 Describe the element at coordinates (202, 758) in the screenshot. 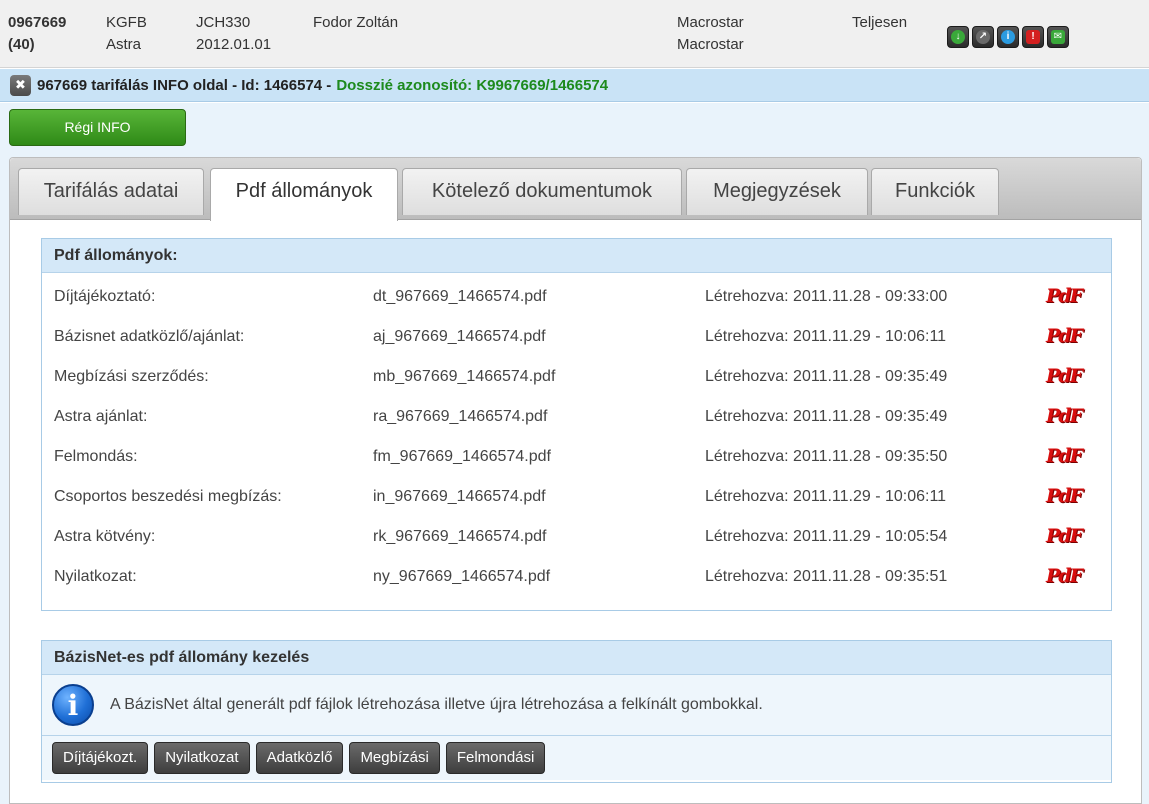

I see `nyilatkozat-button: Nyilatkozat` at that location.